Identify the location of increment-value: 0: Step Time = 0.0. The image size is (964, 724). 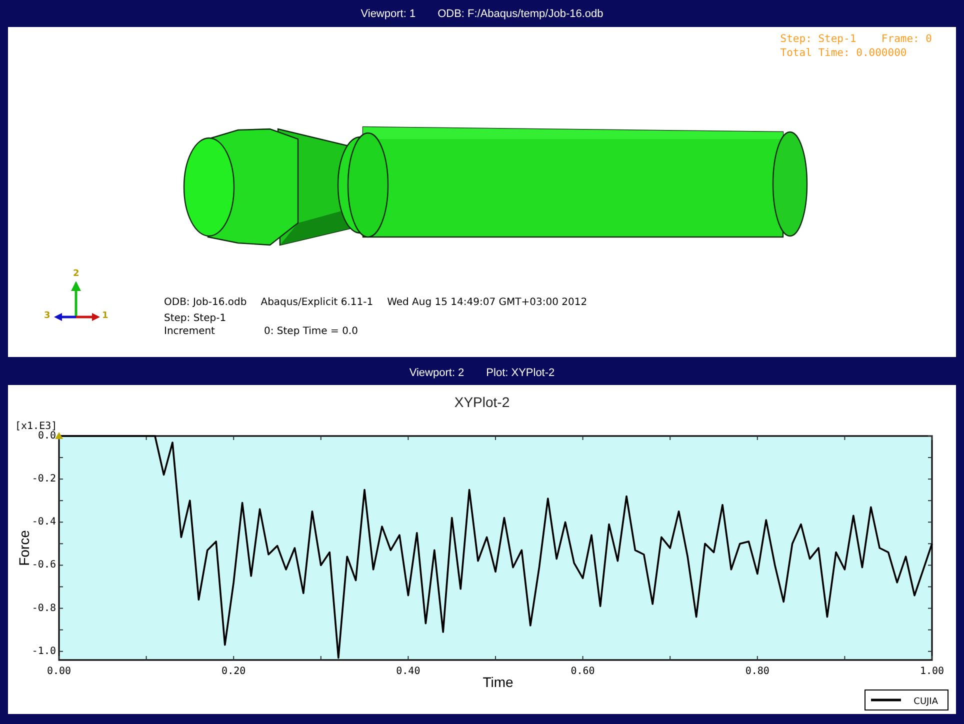
(311, 332).